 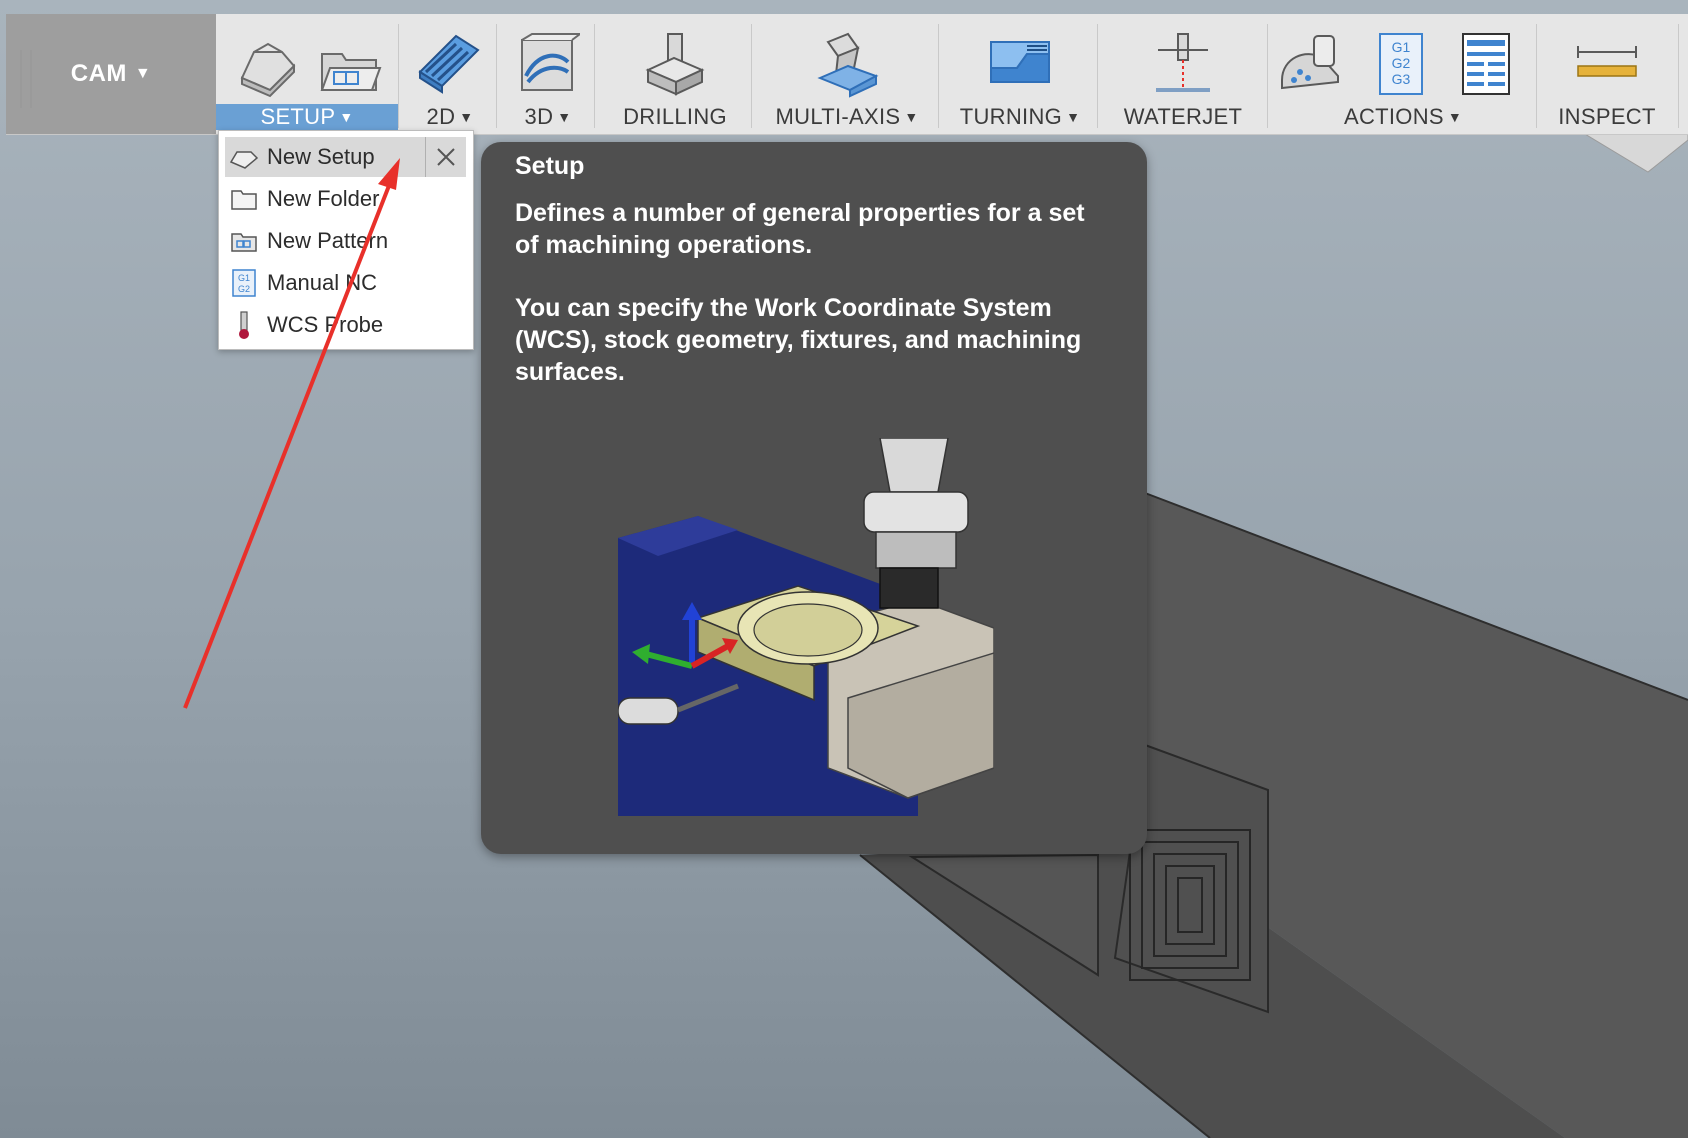 I want to click on toolbar-group-inspect: INSPECT, so click(x=1607, y=74).